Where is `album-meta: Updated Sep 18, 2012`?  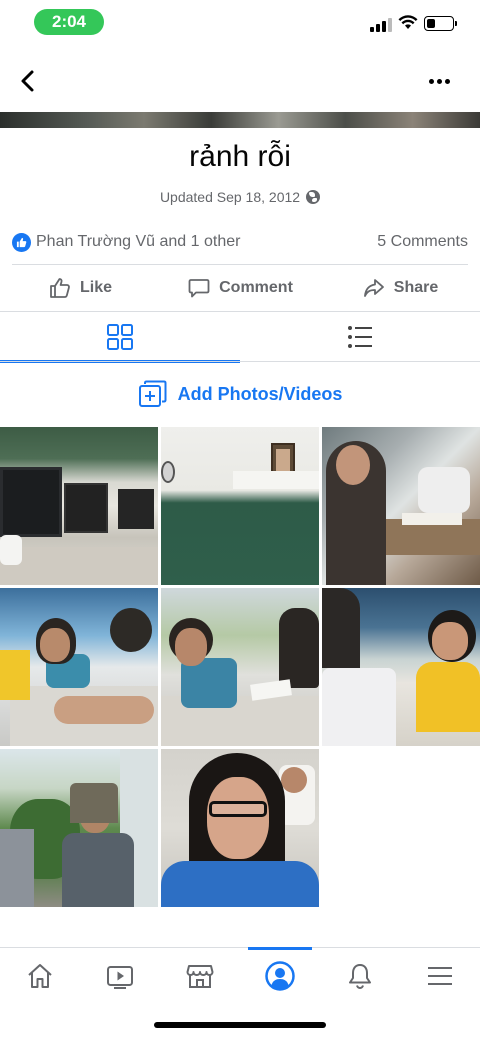 album-meta: Updated Sep 18, 2012 is located at coordinates (240, 197).